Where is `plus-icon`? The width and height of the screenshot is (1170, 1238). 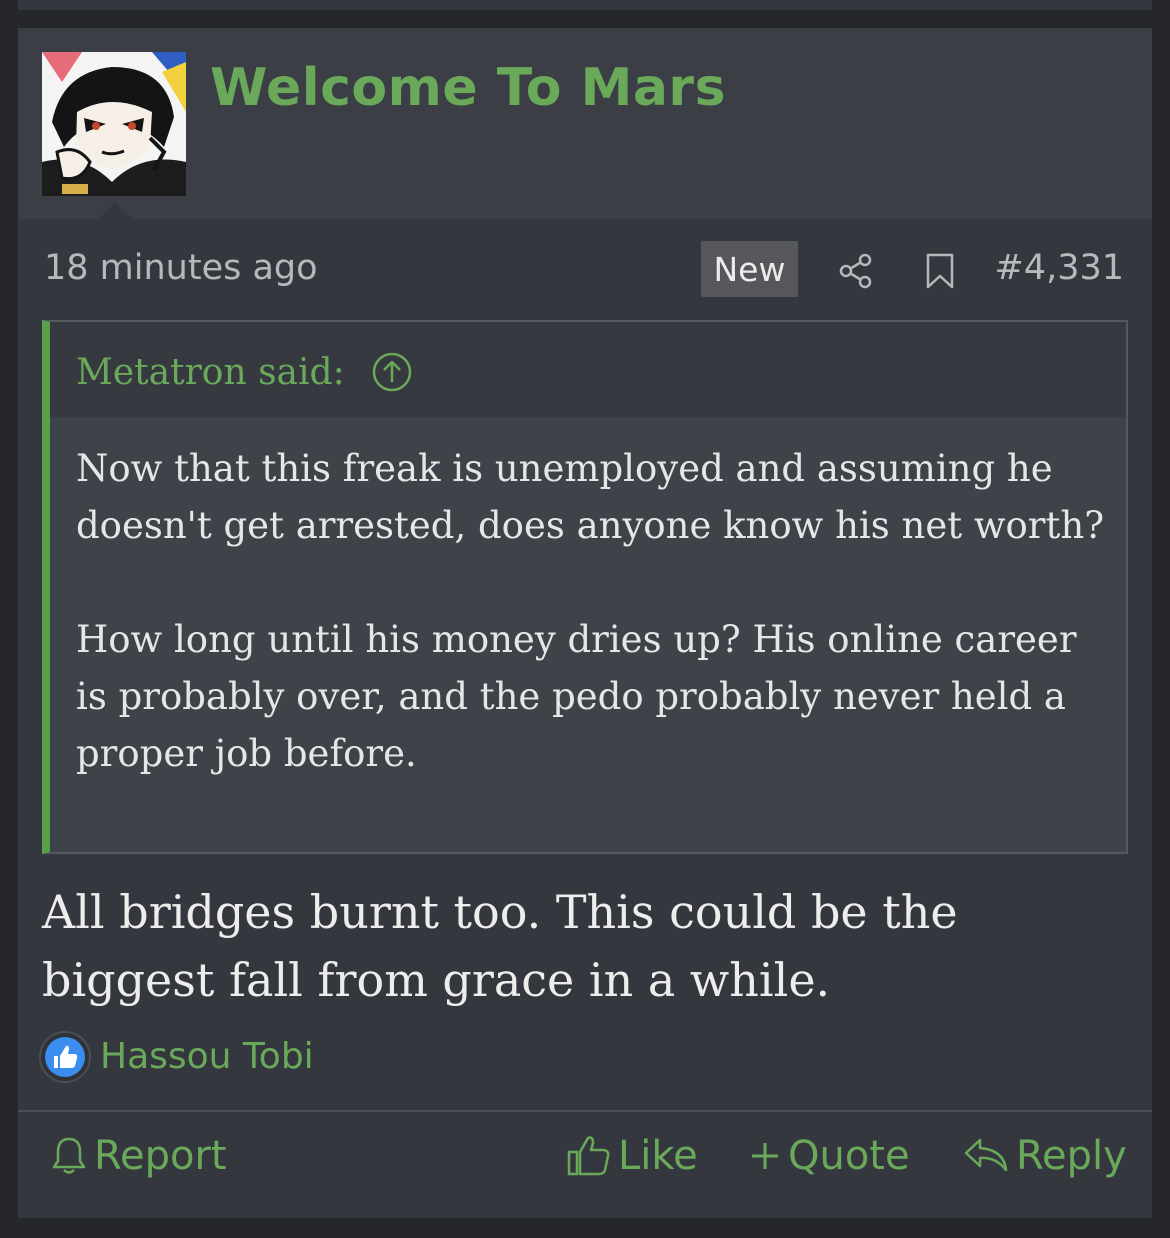 plus-icon is located at coordinates (765, 1156).